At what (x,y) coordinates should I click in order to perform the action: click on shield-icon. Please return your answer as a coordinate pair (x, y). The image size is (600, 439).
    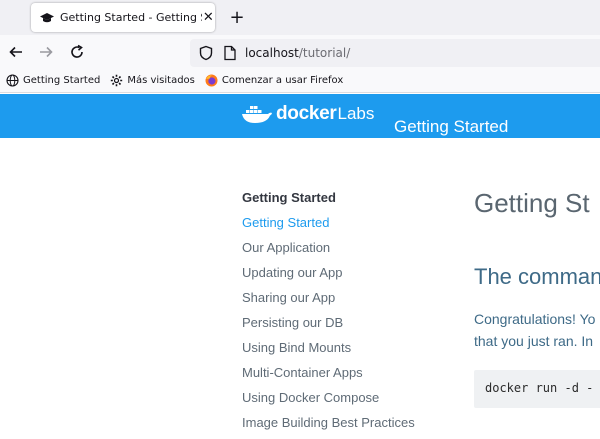
    Looking at the image, I should click on (206, 53).